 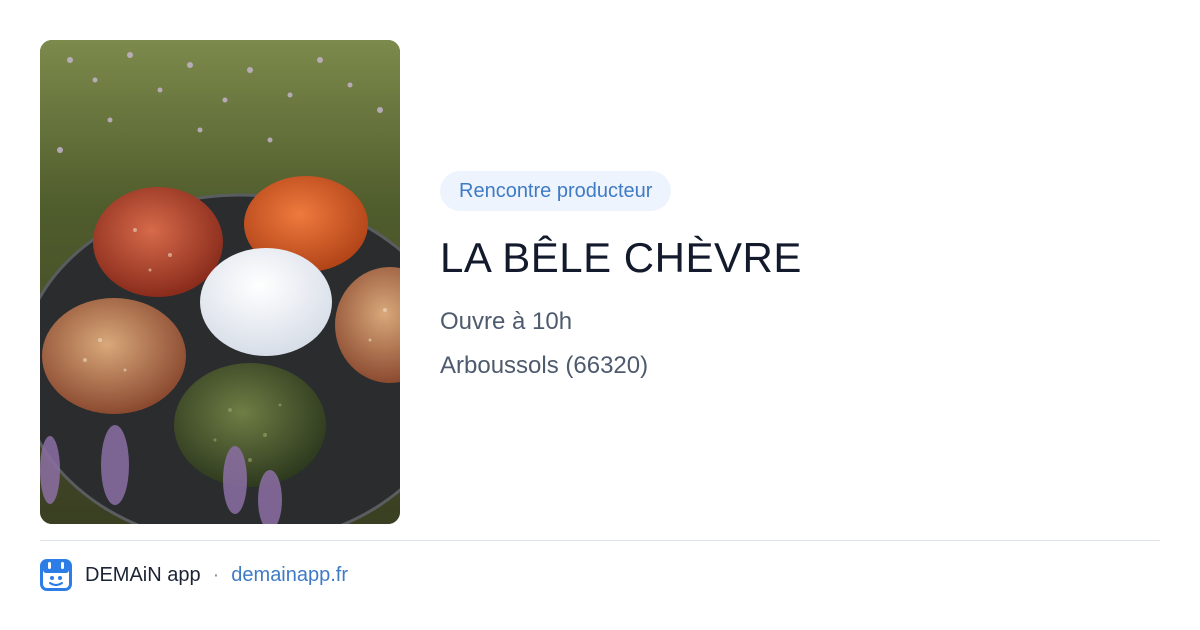 What do you see at coordinates (289, 575) in the screenshot?
I see `app-website-link: demainapp.fr` at bounding box center [289, 575].